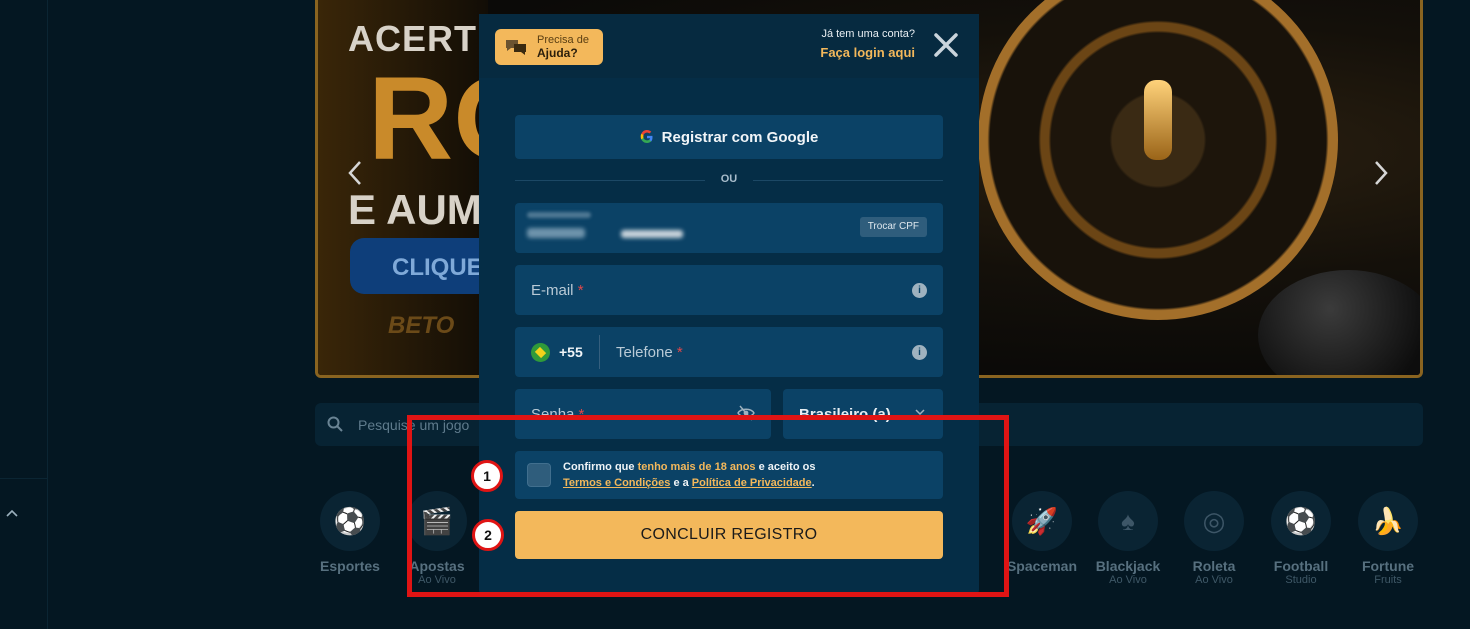 Image resolution: width=1470 pixels, height=629 pixels. Describe the element at coordinates (557, 290) in the screenshot. I see `email-label: E-mail *` at that location.